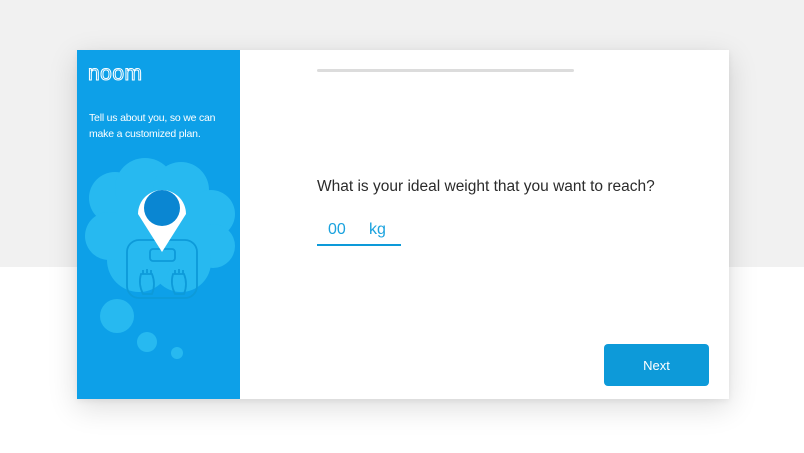  What do you see at coordinates (117, 316) in the screenshot?
I see `thought-bubble-large` at bounding box center [117, 316].